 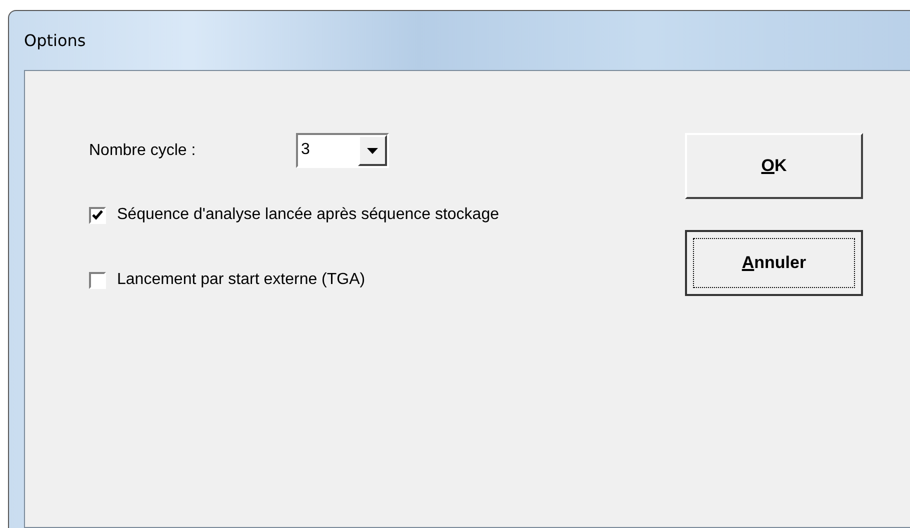 What do you see at coordinates (774, 166) in the screenshot?
I see `dialog-button: OK` at bounding box center [774, 166].